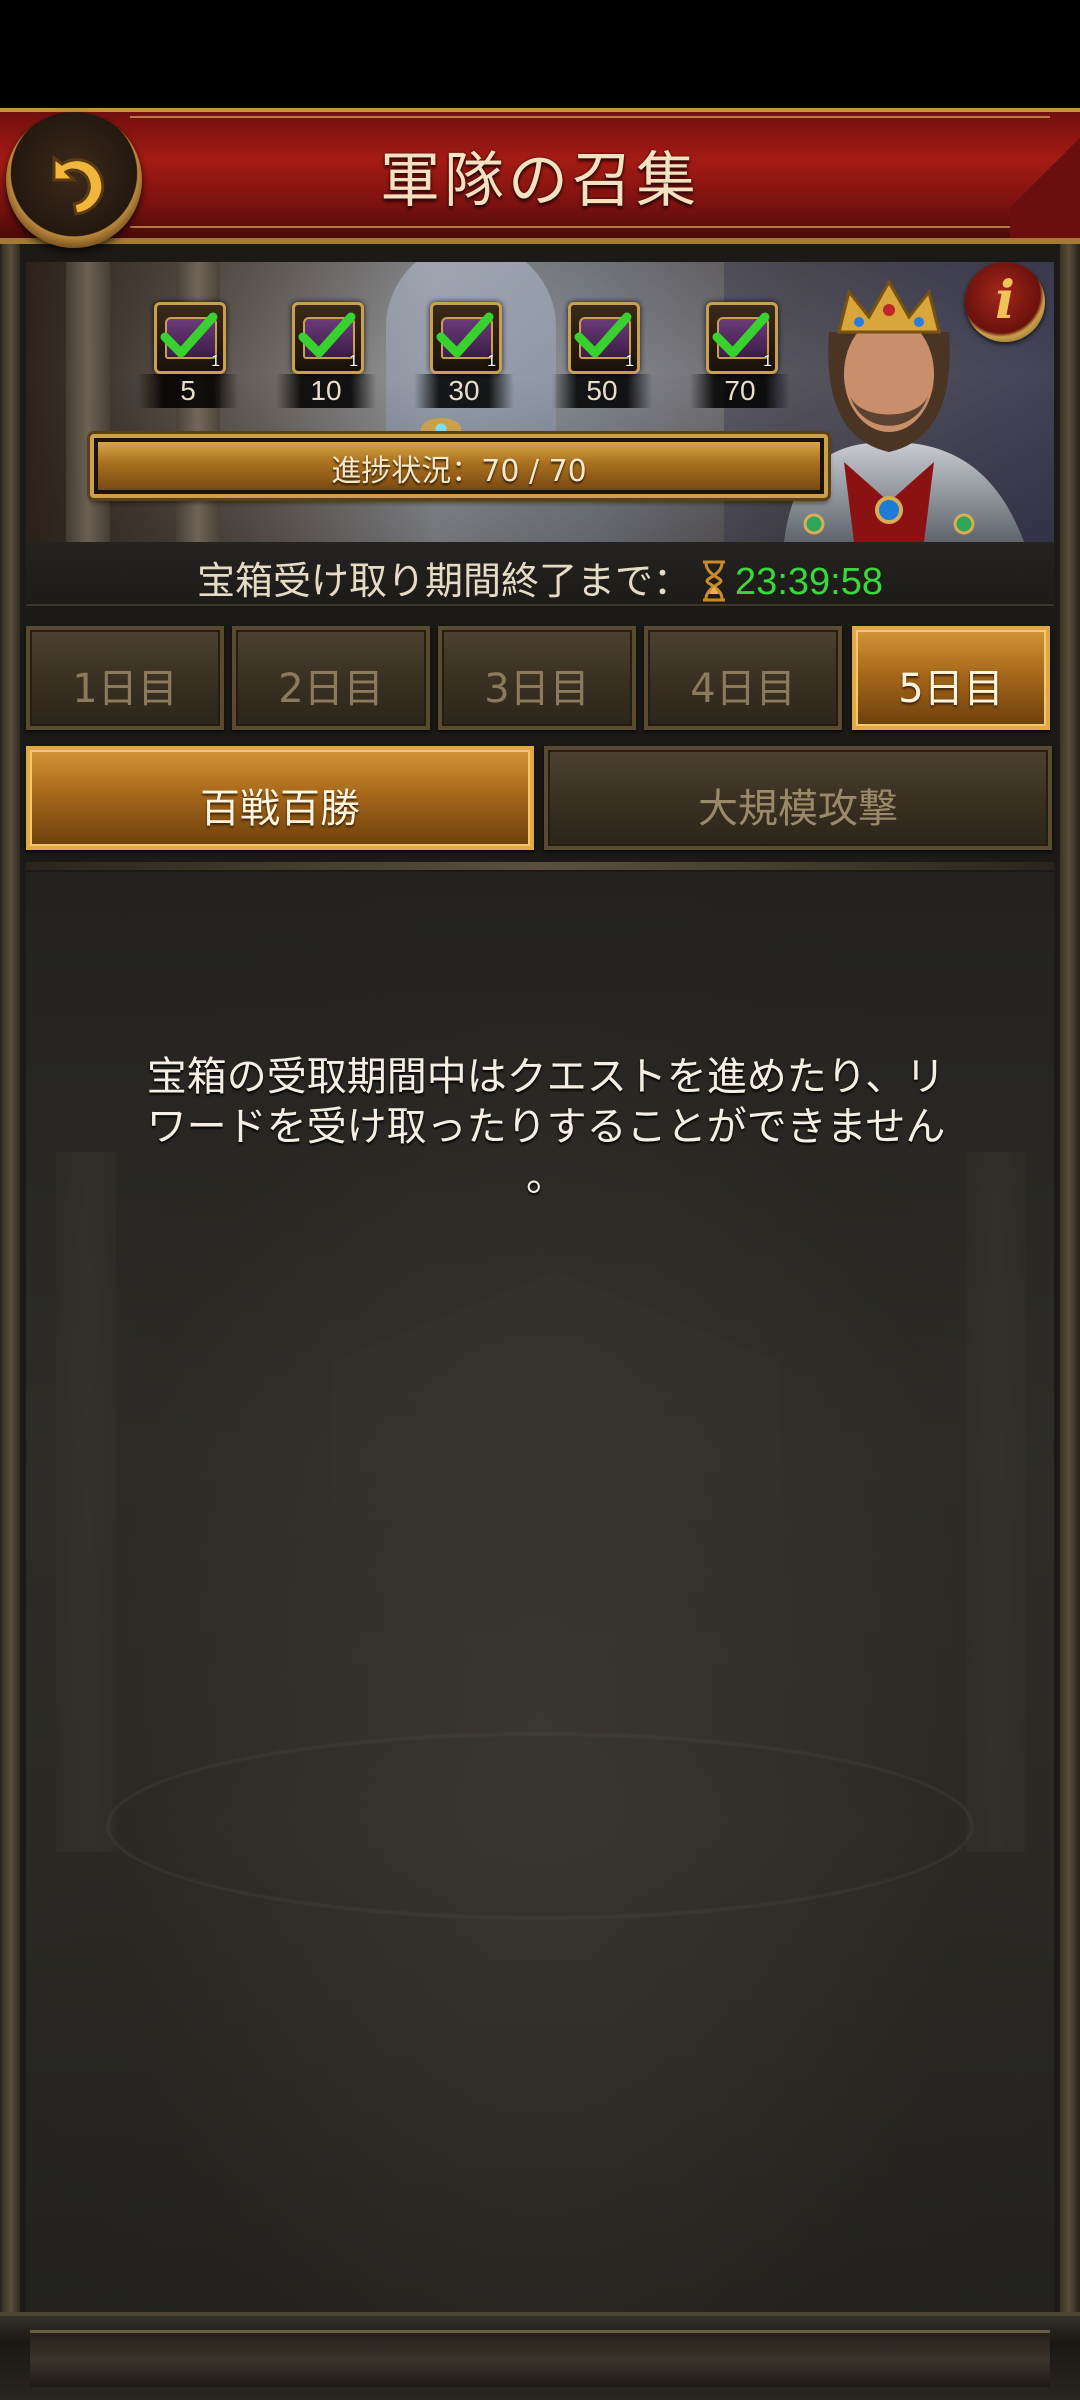 The height and width of the screenshot is (2400, 1080). I want to click on milestone-reward: 1 5, so click(188, 362).